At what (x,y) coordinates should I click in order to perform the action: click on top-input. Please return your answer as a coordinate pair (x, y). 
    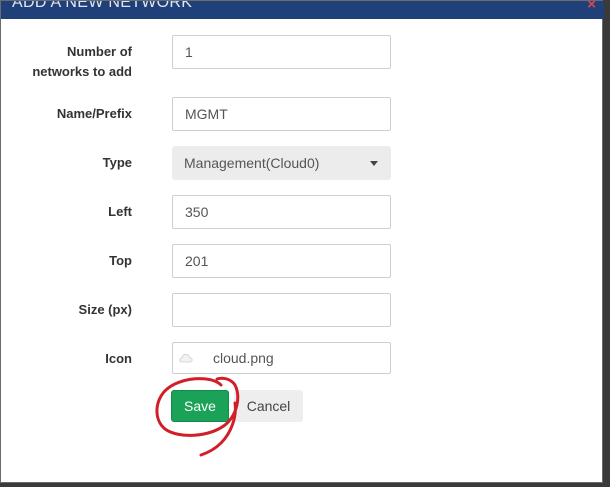
    Looking at the image, I should click on (281, 261).